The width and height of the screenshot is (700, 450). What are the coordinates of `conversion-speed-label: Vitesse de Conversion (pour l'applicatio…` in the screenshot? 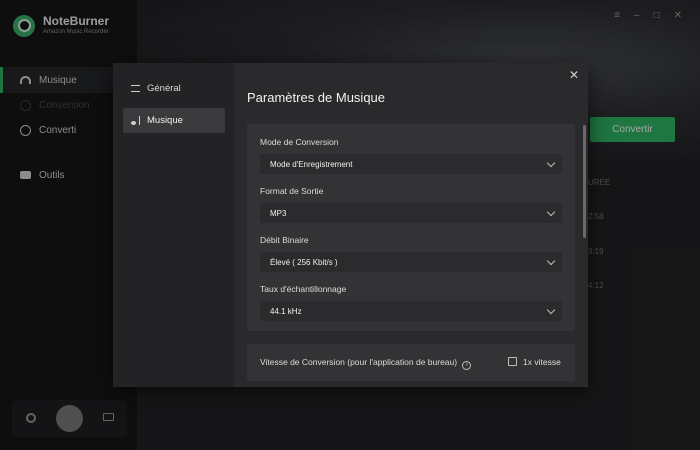 It's located at (366, 363).